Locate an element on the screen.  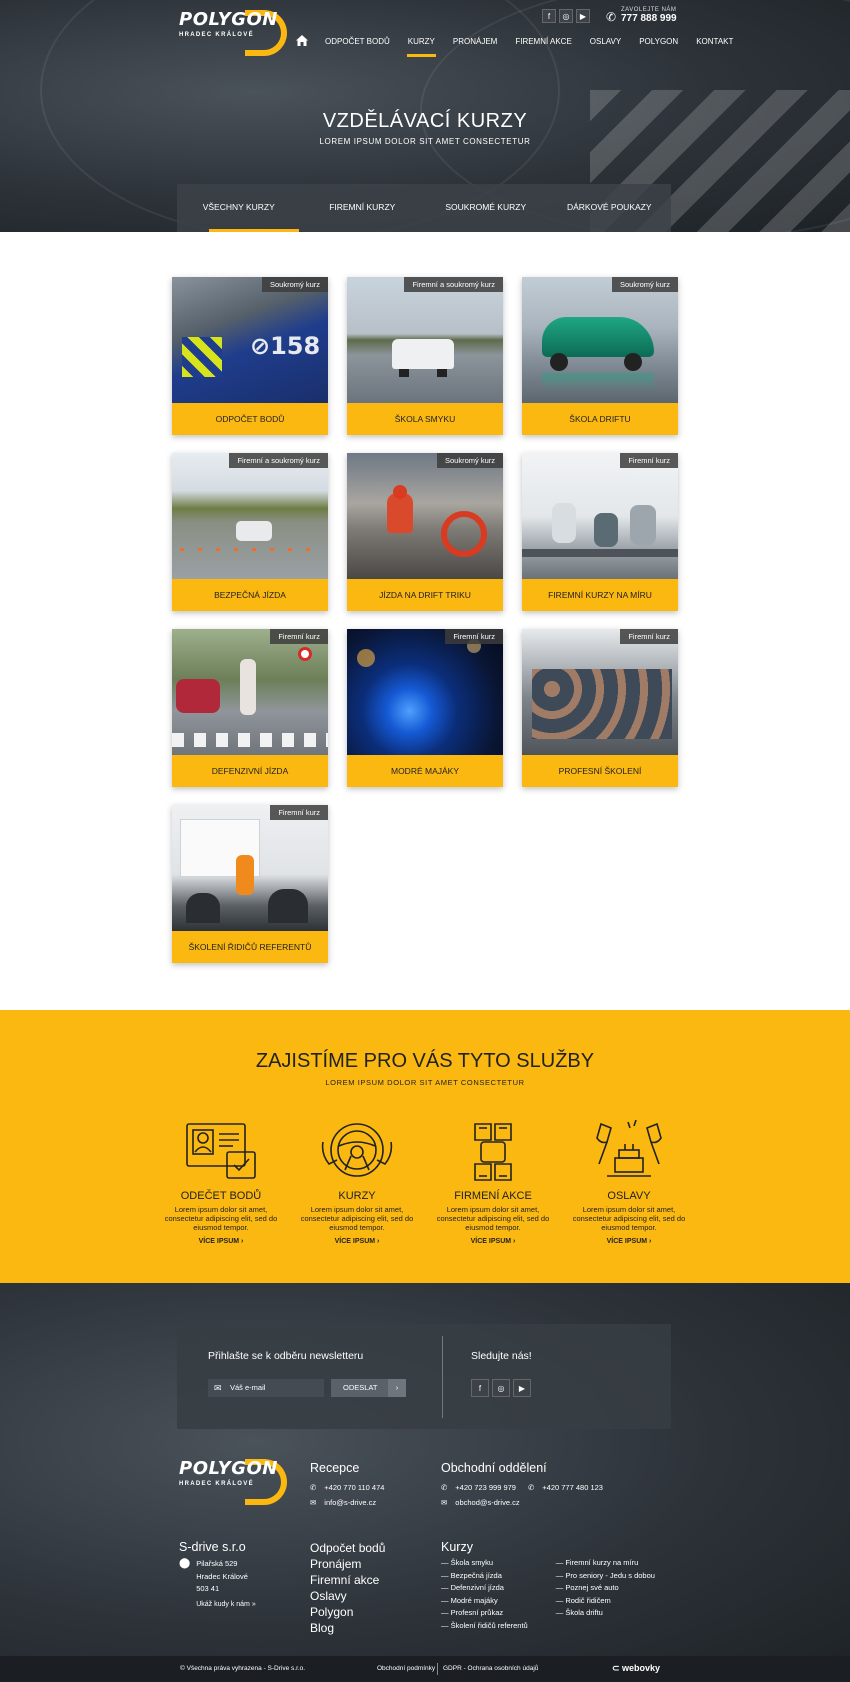
sales-phone-2: ✆ +420 777 480 123 is located at coordinates (565, 1487).